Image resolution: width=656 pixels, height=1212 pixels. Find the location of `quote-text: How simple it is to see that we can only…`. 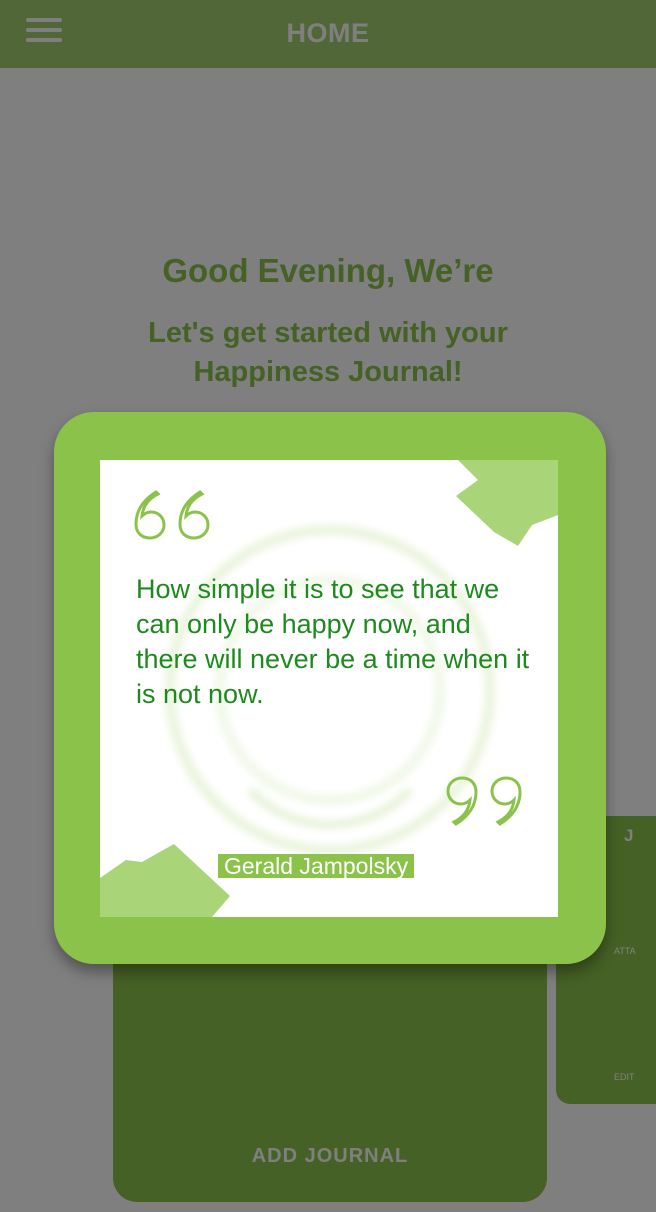

quote-text: How simple it is to see that we can only… is located at coordinates (333, 641).